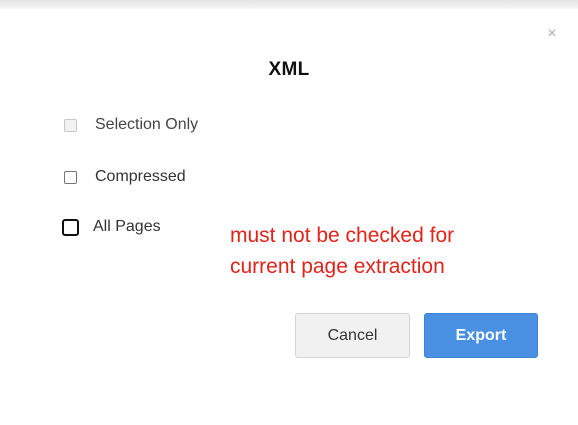 The width and height of the screenshot is (578, 425). What do you see at coordinates (70, 125) in the screenshot?
I see `selection-only-checkbox` at bounding box center [70, 125].